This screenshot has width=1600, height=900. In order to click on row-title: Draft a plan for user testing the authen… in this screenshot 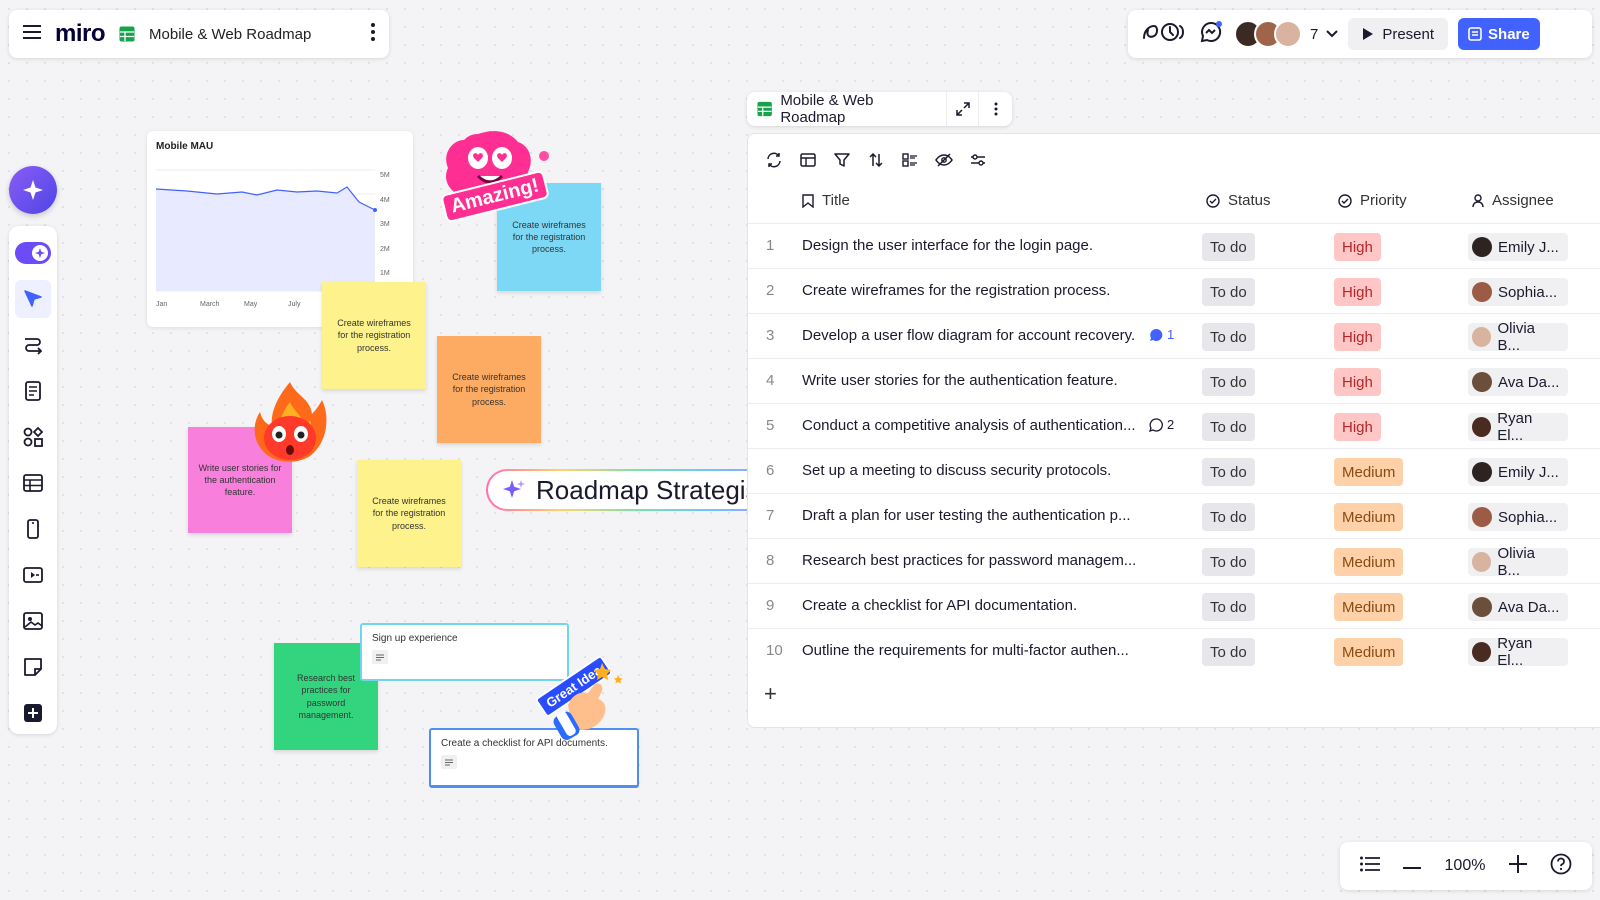, I will do `click(966, 515)`.